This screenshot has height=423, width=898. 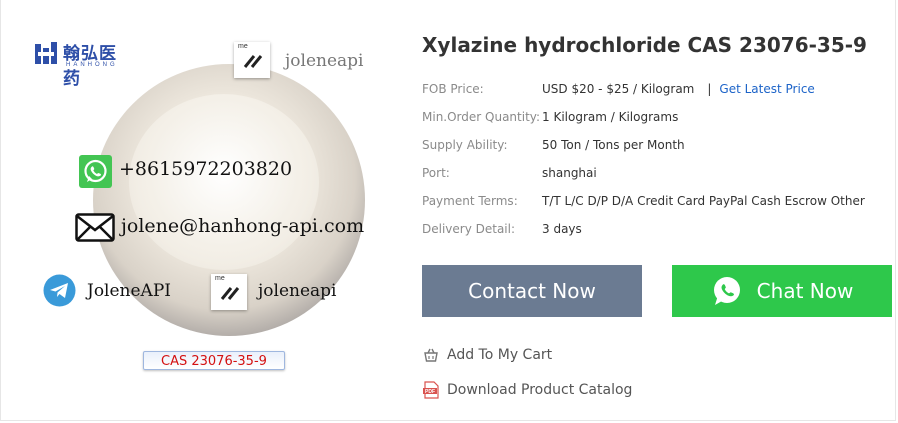 What do you see at coordinates (129, 291) in the screenshot?
I see `telegram-handle: JoleneAPI` at bounding box center [129, 291].